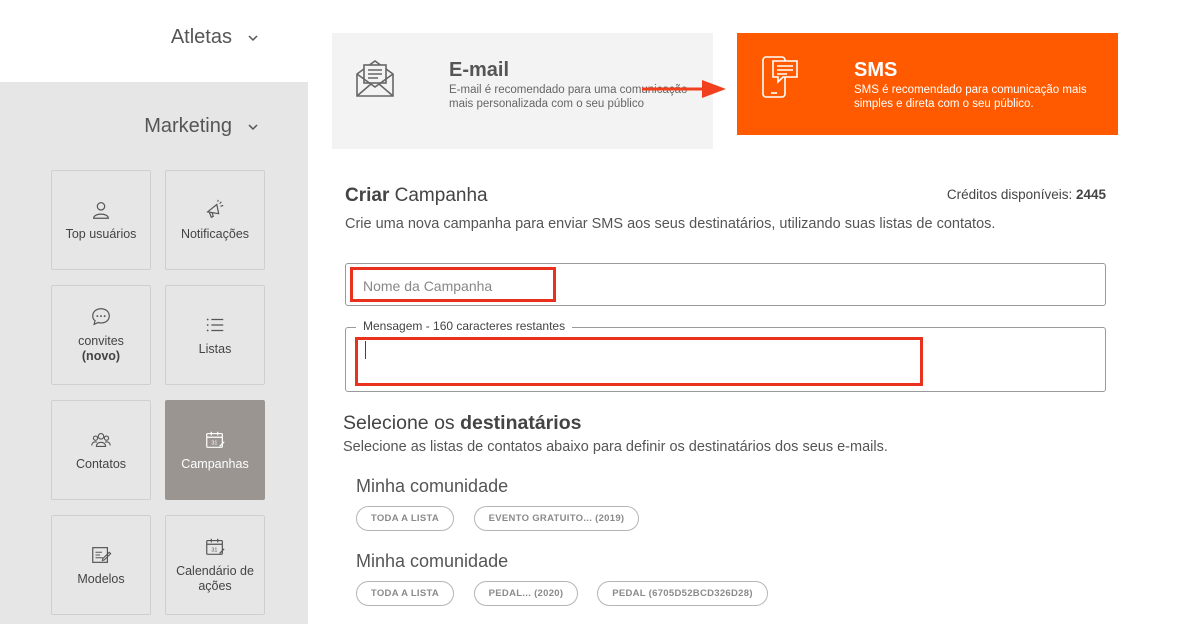  Describe the element at coordinates (101, 565) in the screenshot. I see `tile-templates: Modelos` at that location.